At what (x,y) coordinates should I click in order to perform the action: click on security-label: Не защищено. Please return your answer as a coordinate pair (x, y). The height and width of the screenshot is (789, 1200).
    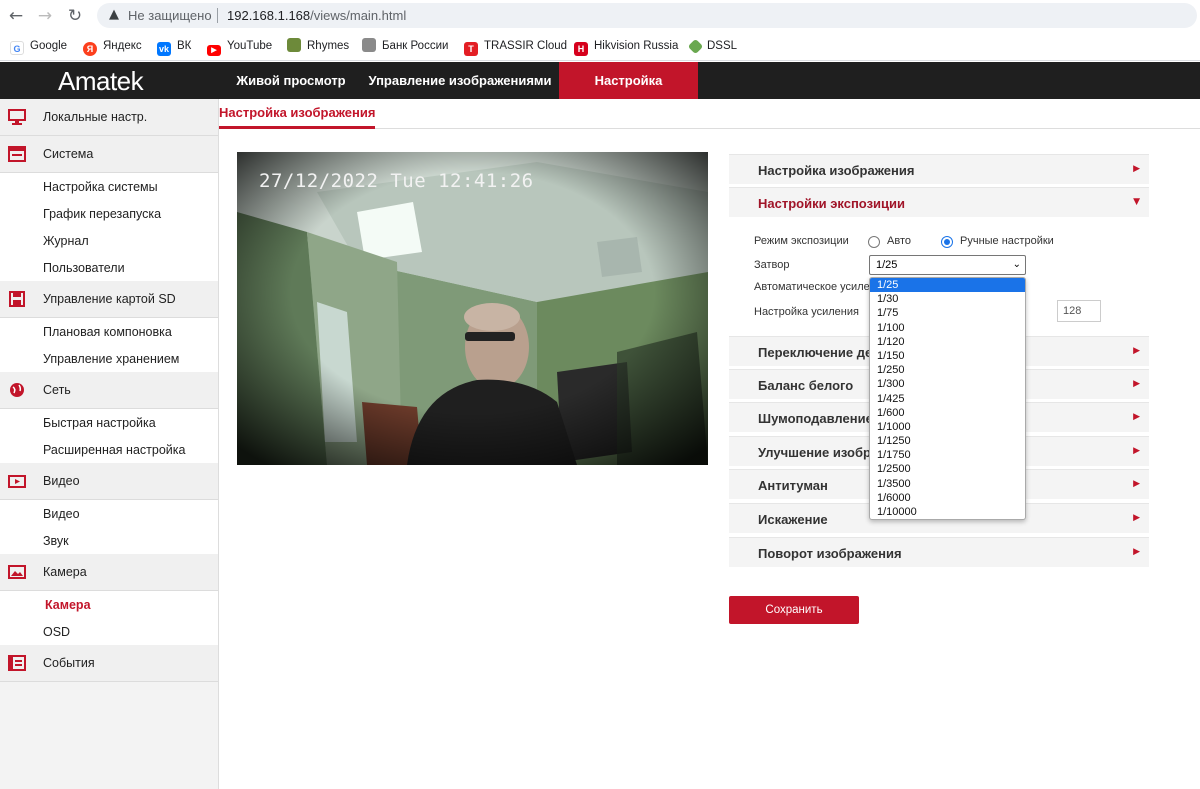
    Looking at the image, I should click on (170, 15).